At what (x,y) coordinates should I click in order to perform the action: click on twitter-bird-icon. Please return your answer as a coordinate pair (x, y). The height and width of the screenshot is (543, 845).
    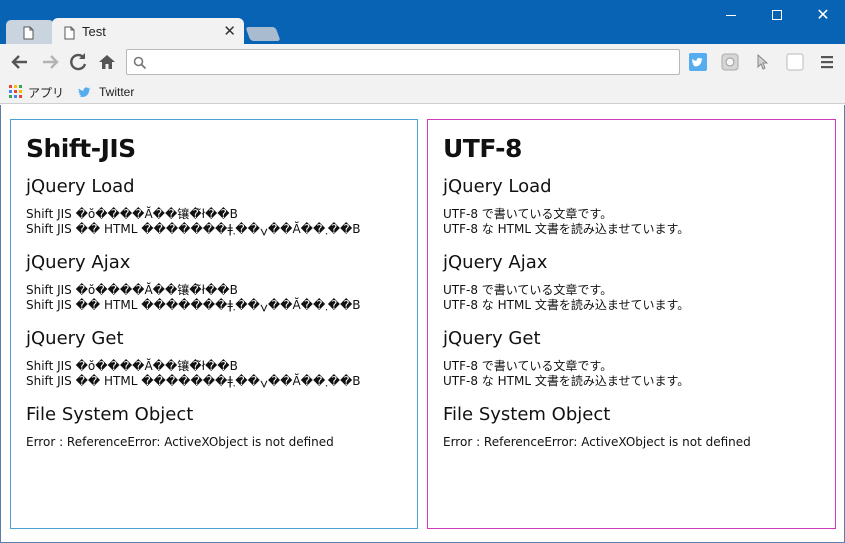
    Looking at the image, I should click on (84, 92).